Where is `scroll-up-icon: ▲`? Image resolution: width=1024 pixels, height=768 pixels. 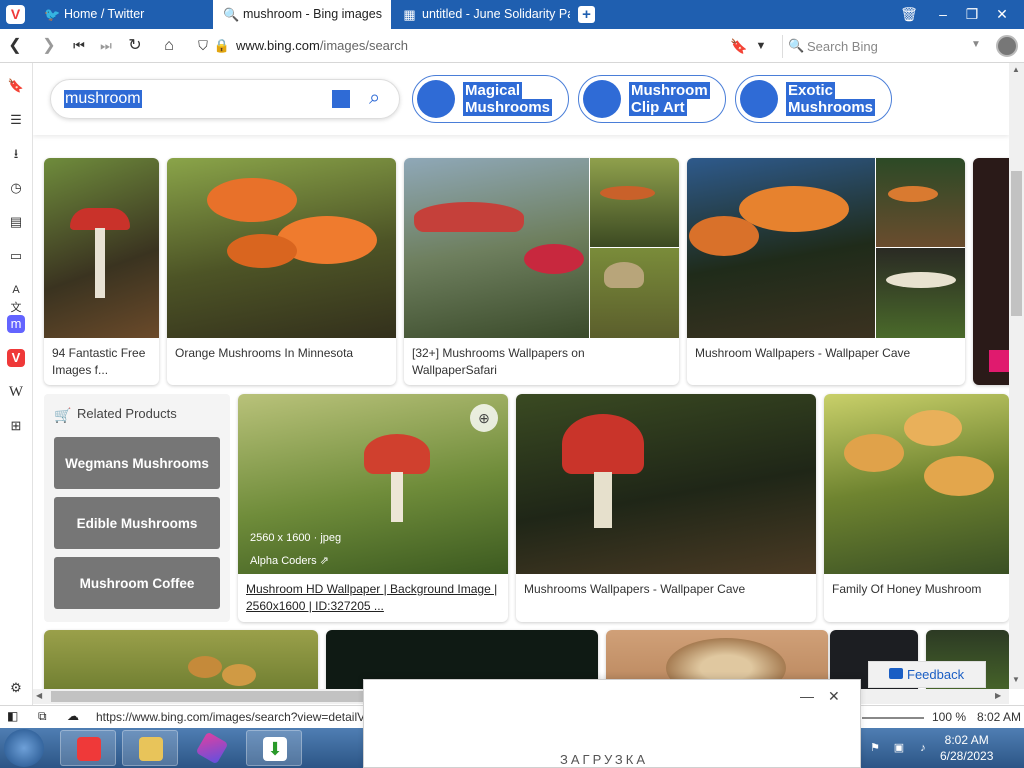 scroll-up-icon: ▲ is located at coordinates (1016, 69).